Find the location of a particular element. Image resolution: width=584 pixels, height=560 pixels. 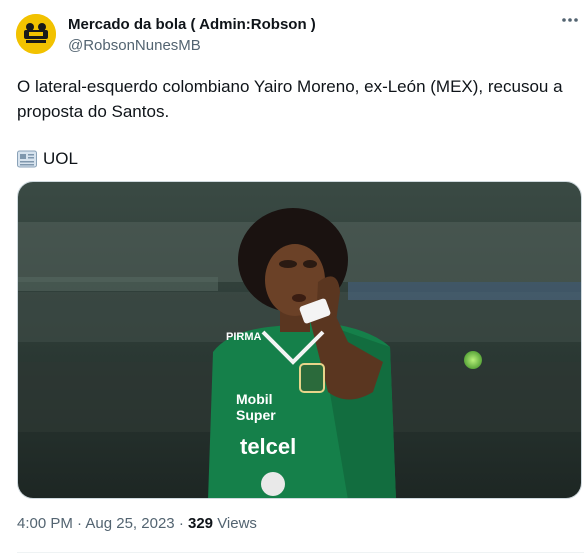

jersey-brand: PIRMA is located at coordinates (244, 337).